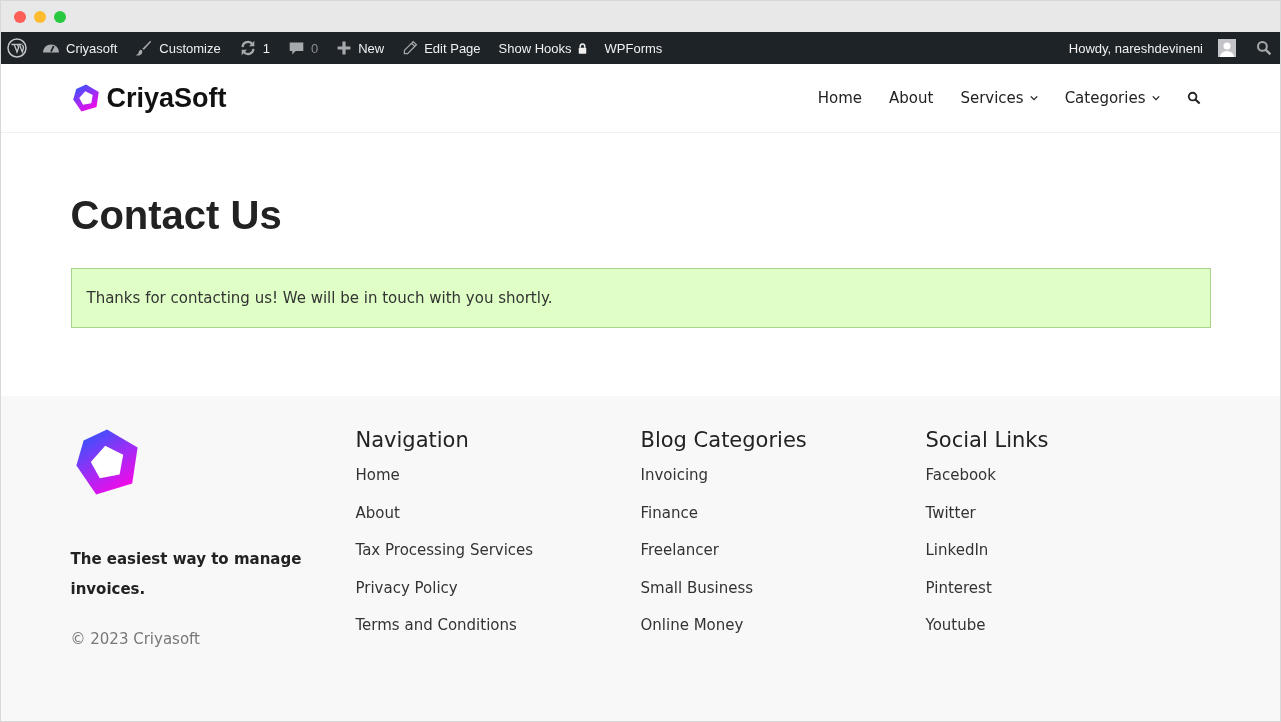 This screenshot has width=1281, height=722. I want to click on lock-icon, so click(582, 48).